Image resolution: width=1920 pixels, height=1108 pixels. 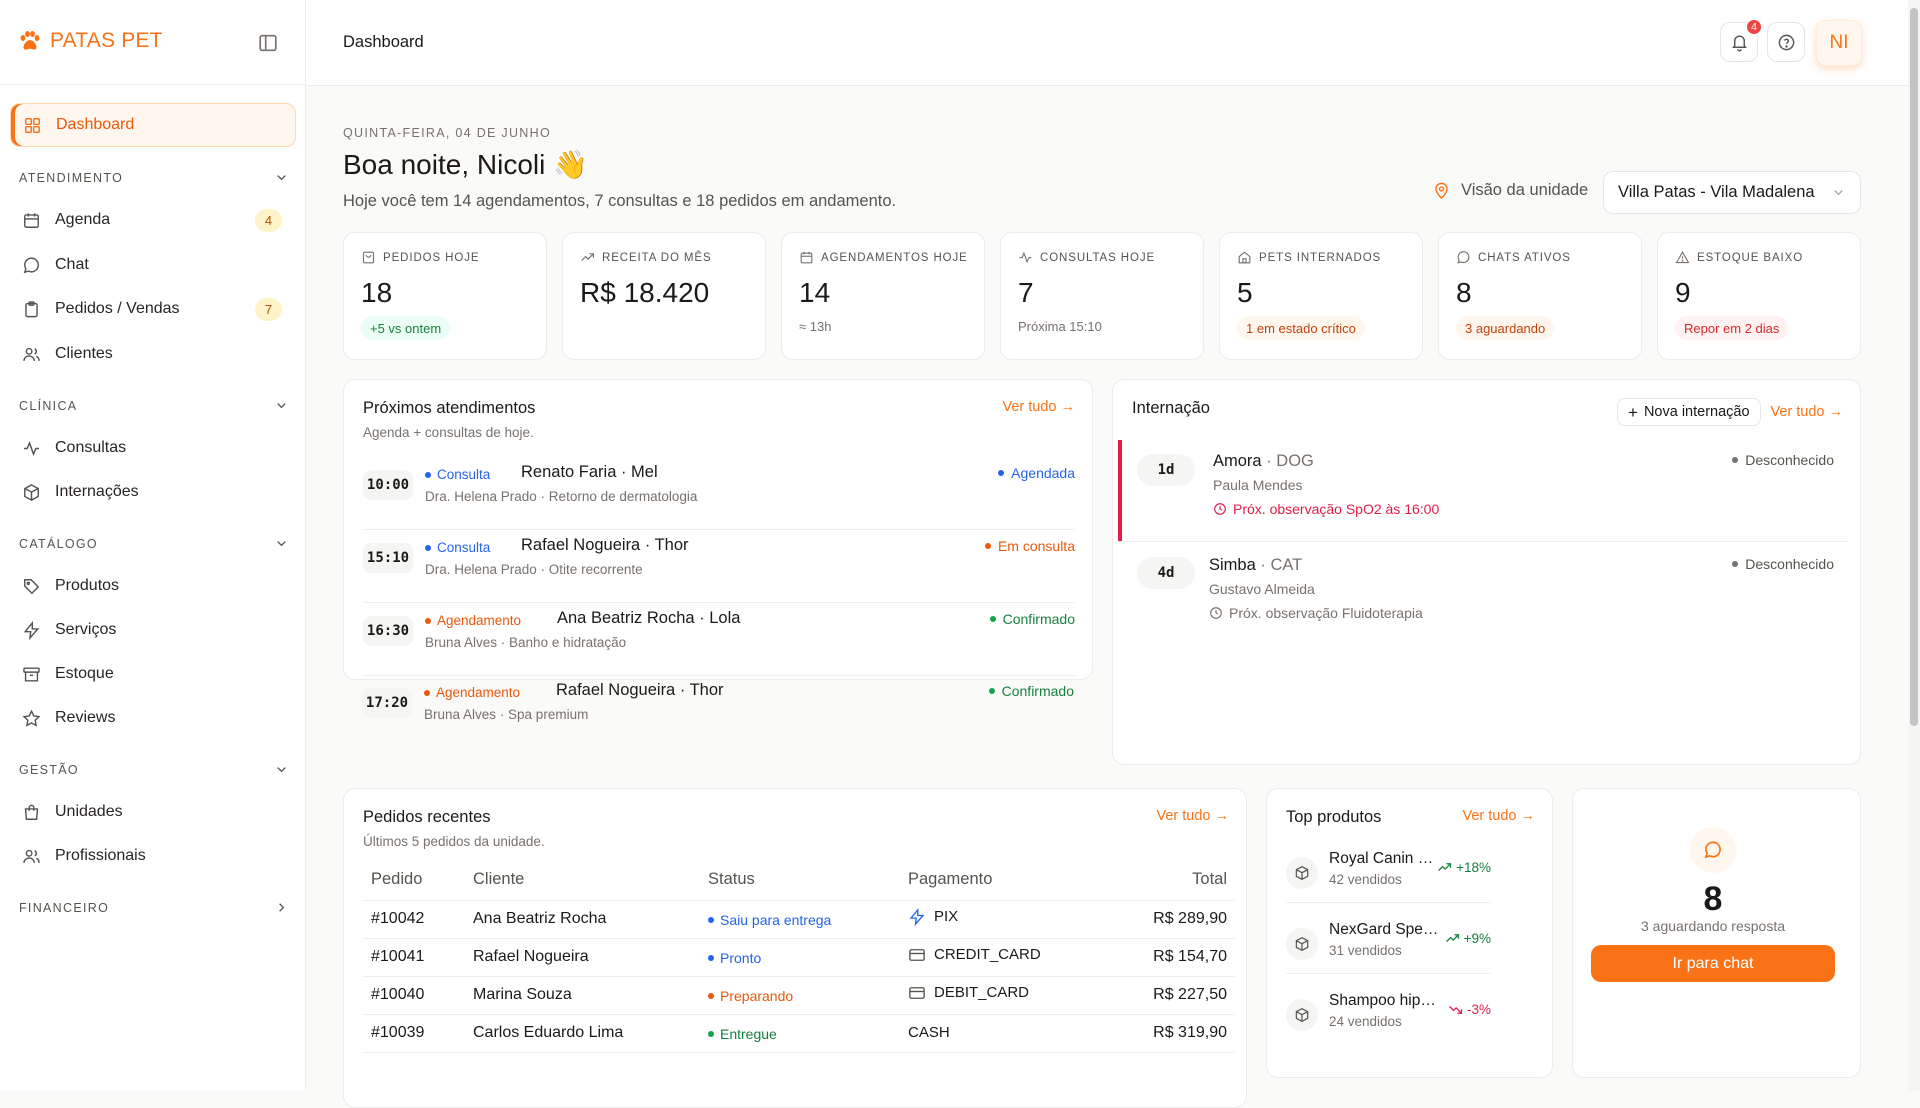 I want to click on stat-card-consultations-today: CONSULTAS HOJE 7 Próxima 15:10, so click(x=1102, y=296).